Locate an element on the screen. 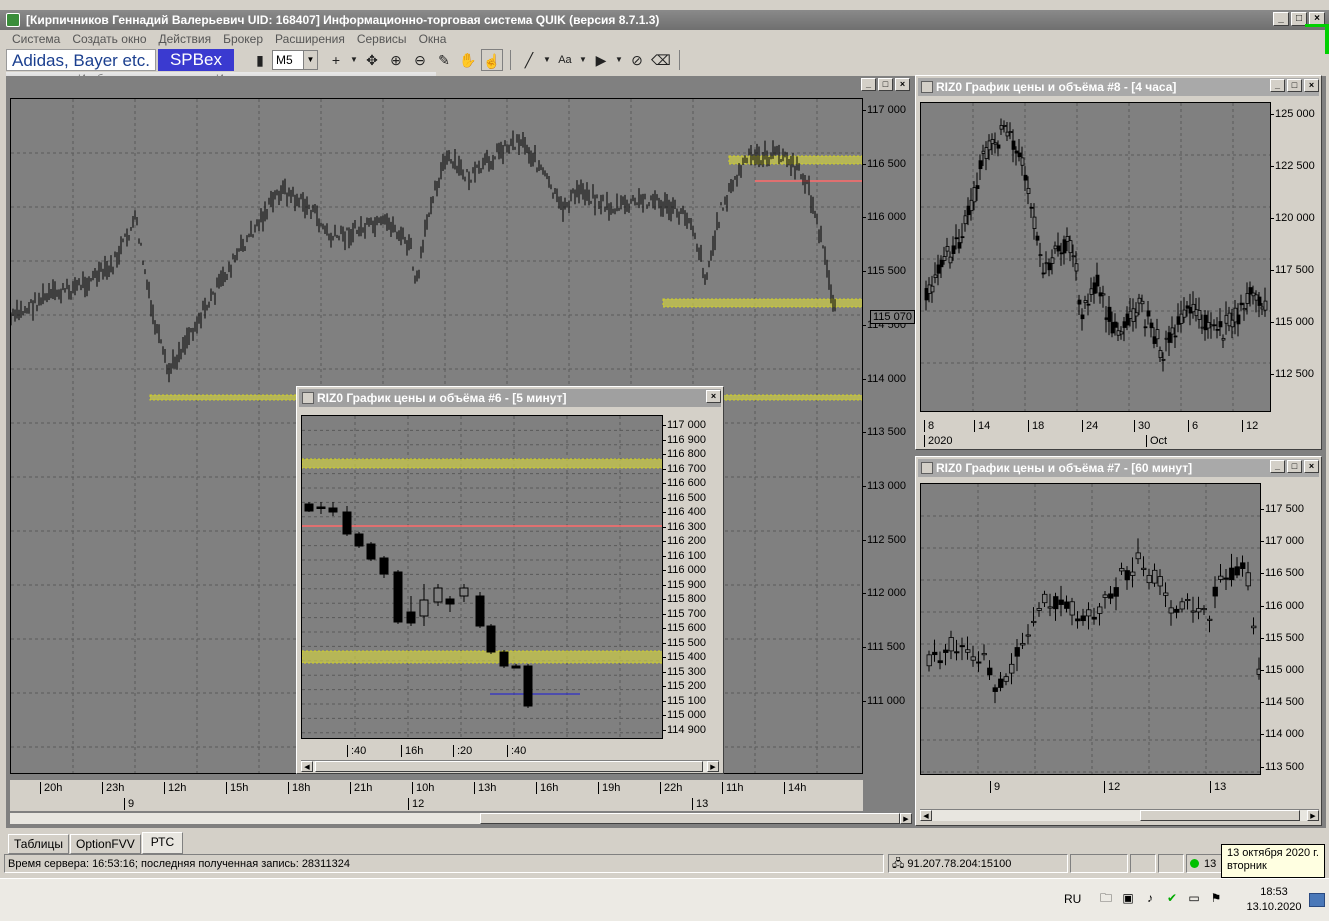 The width and height of the screenshot is (1329, 921). workspace-tab-spbex: SPBex is located at coordinates (195, 60).